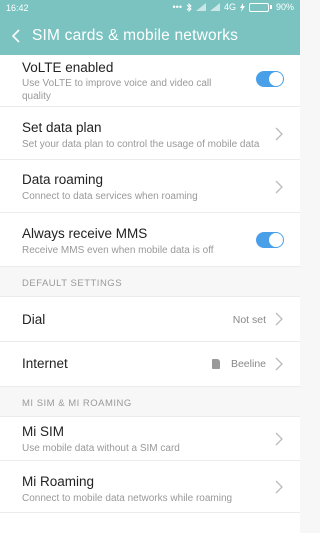 Image resolution: width=320 pixels, height=533 pixels. What do you see at coordinates (110, 196) in the screenshot?
I see `data-roaming-subtitle: Connect to data services when roaming` at bounding box center [110, 196].